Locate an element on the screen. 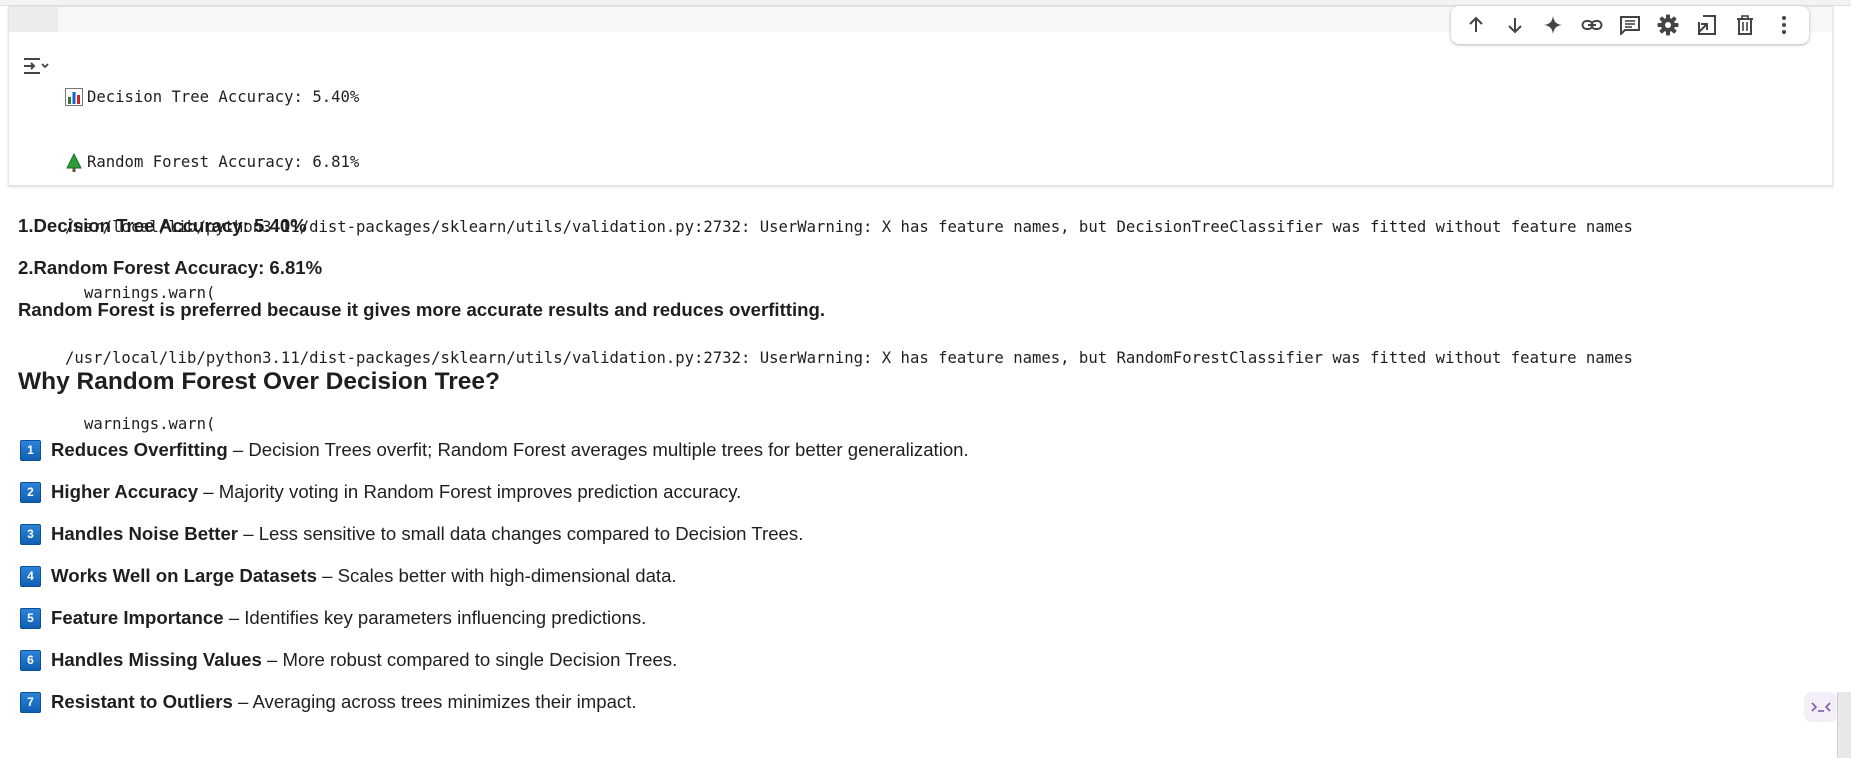 The height and width of the screenshot is (769, 1851). gemini-button is located at coordinates (1553, 25).